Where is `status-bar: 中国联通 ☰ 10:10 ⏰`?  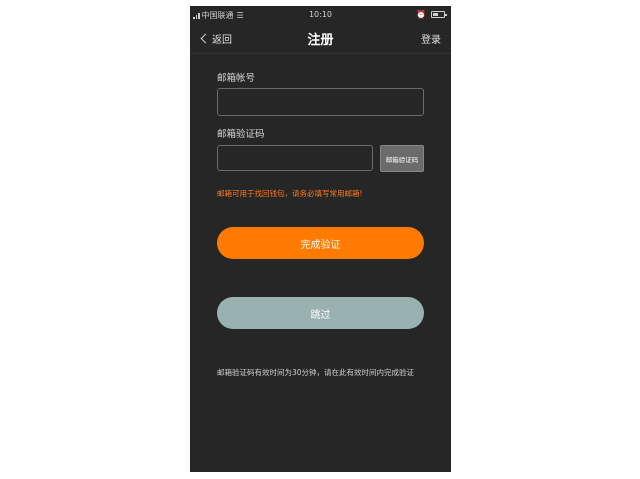 status-bar: 中国联通 ☰ 10:10 ⏰ is located at coordinates (320, 15).